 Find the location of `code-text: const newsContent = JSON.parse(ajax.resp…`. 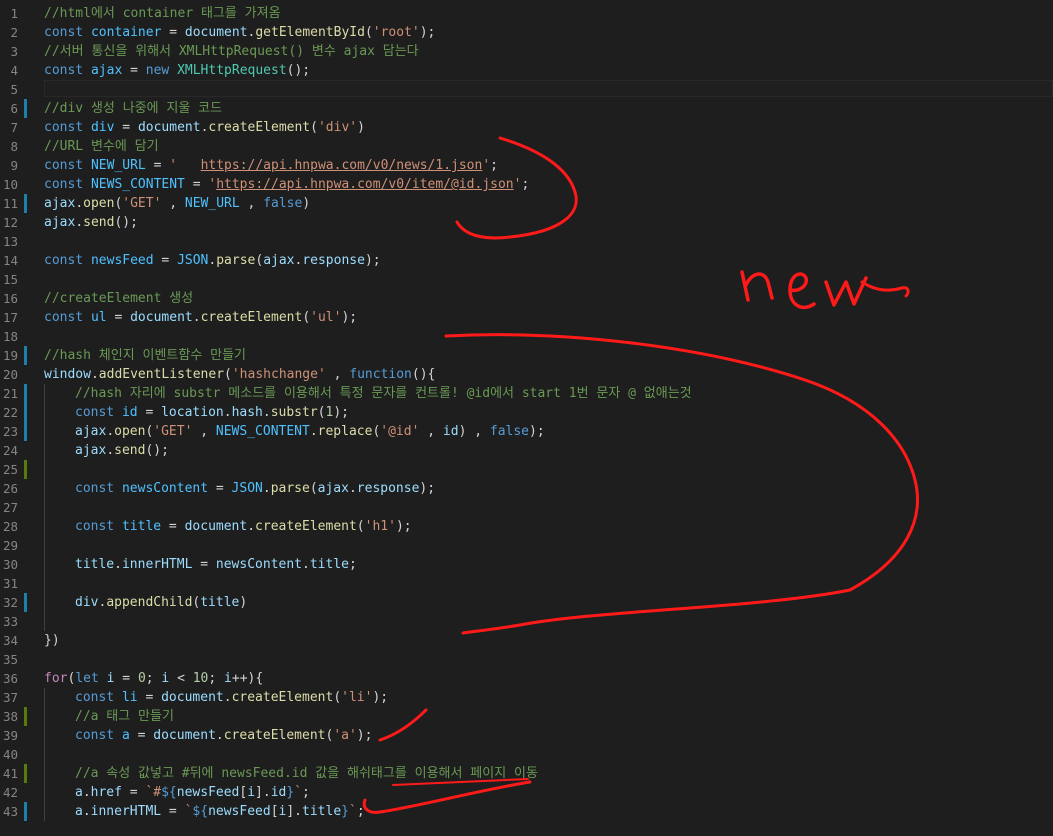

code-text: const newsContent = JSON.parse(ajax.resp… is located at coordinates (239, 488).